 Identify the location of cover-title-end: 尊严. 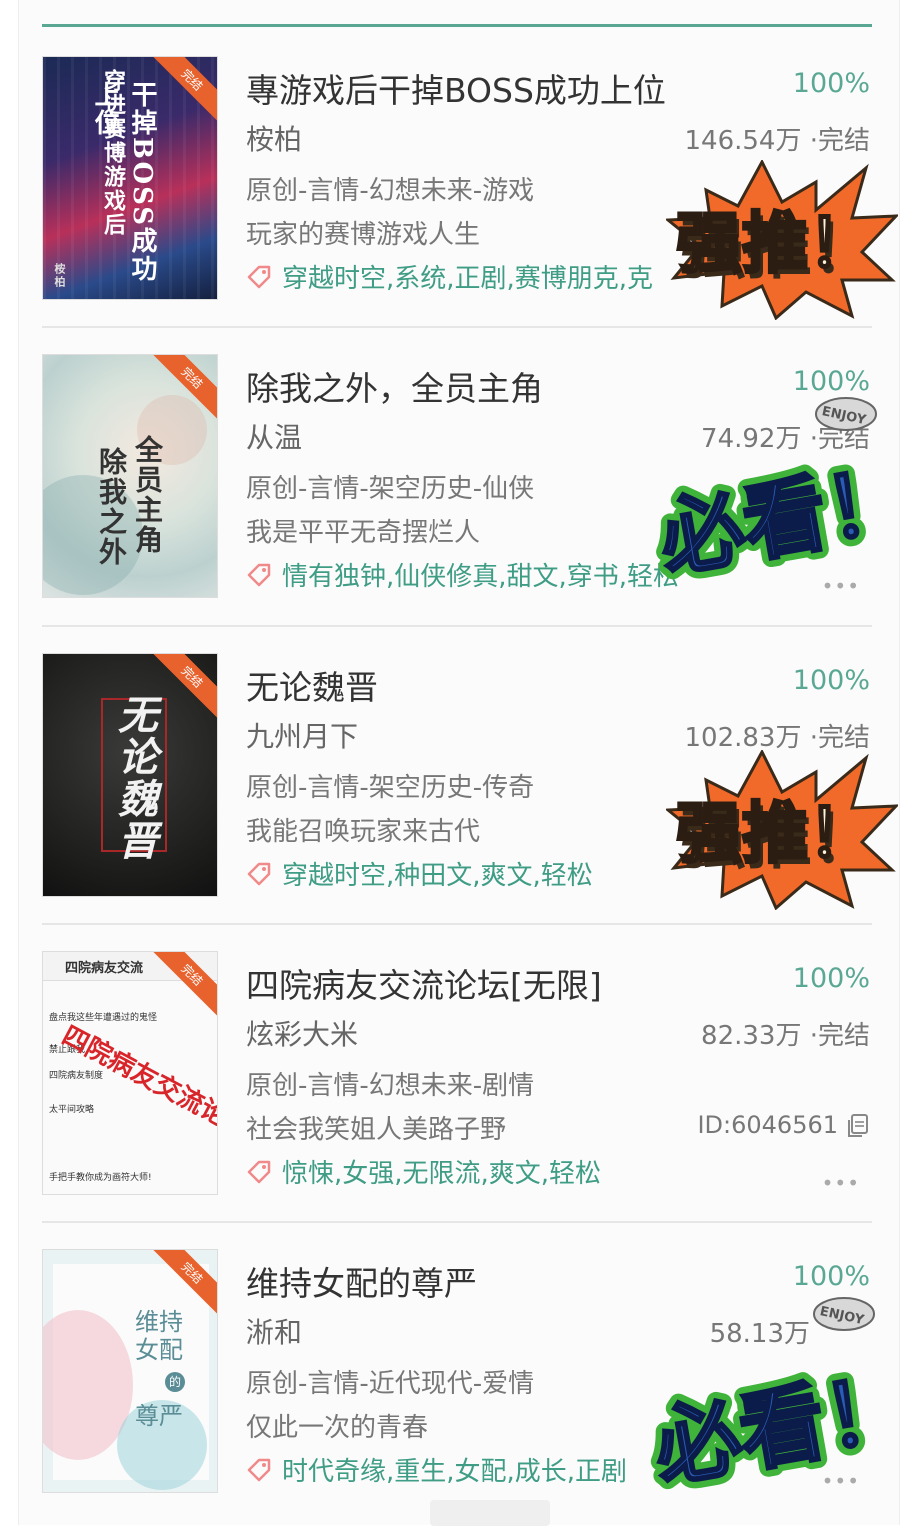
(159, 1416).